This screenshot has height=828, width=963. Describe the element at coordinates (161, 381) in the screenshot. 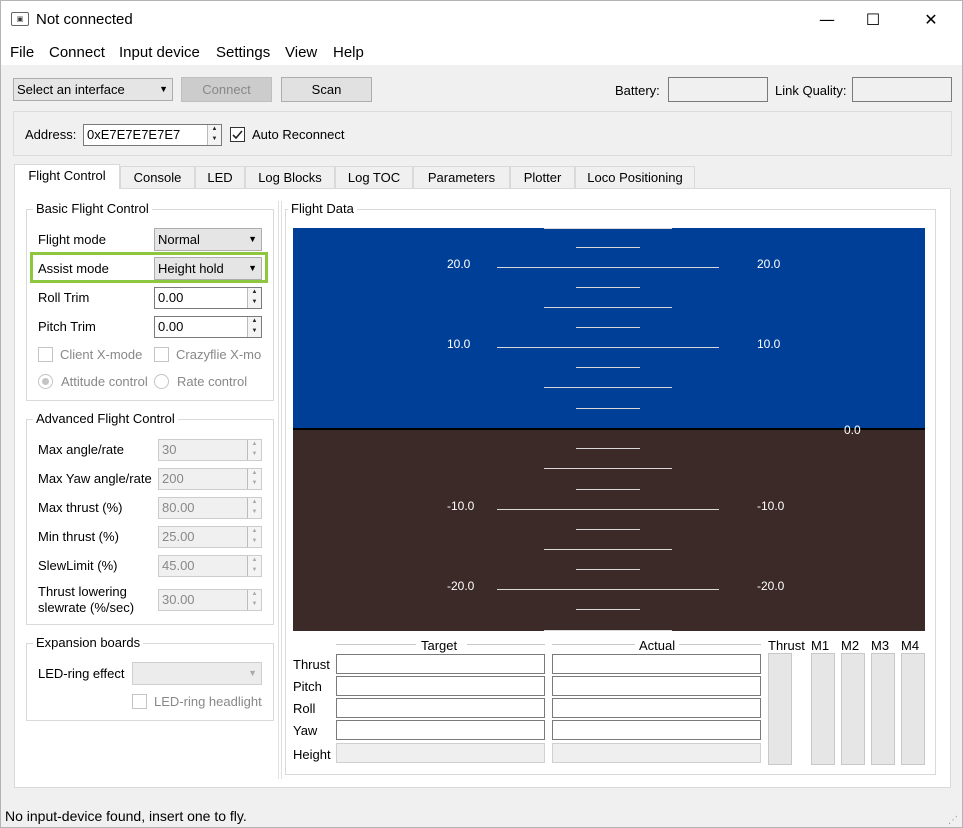

I see `rate-control-radio` at that location.